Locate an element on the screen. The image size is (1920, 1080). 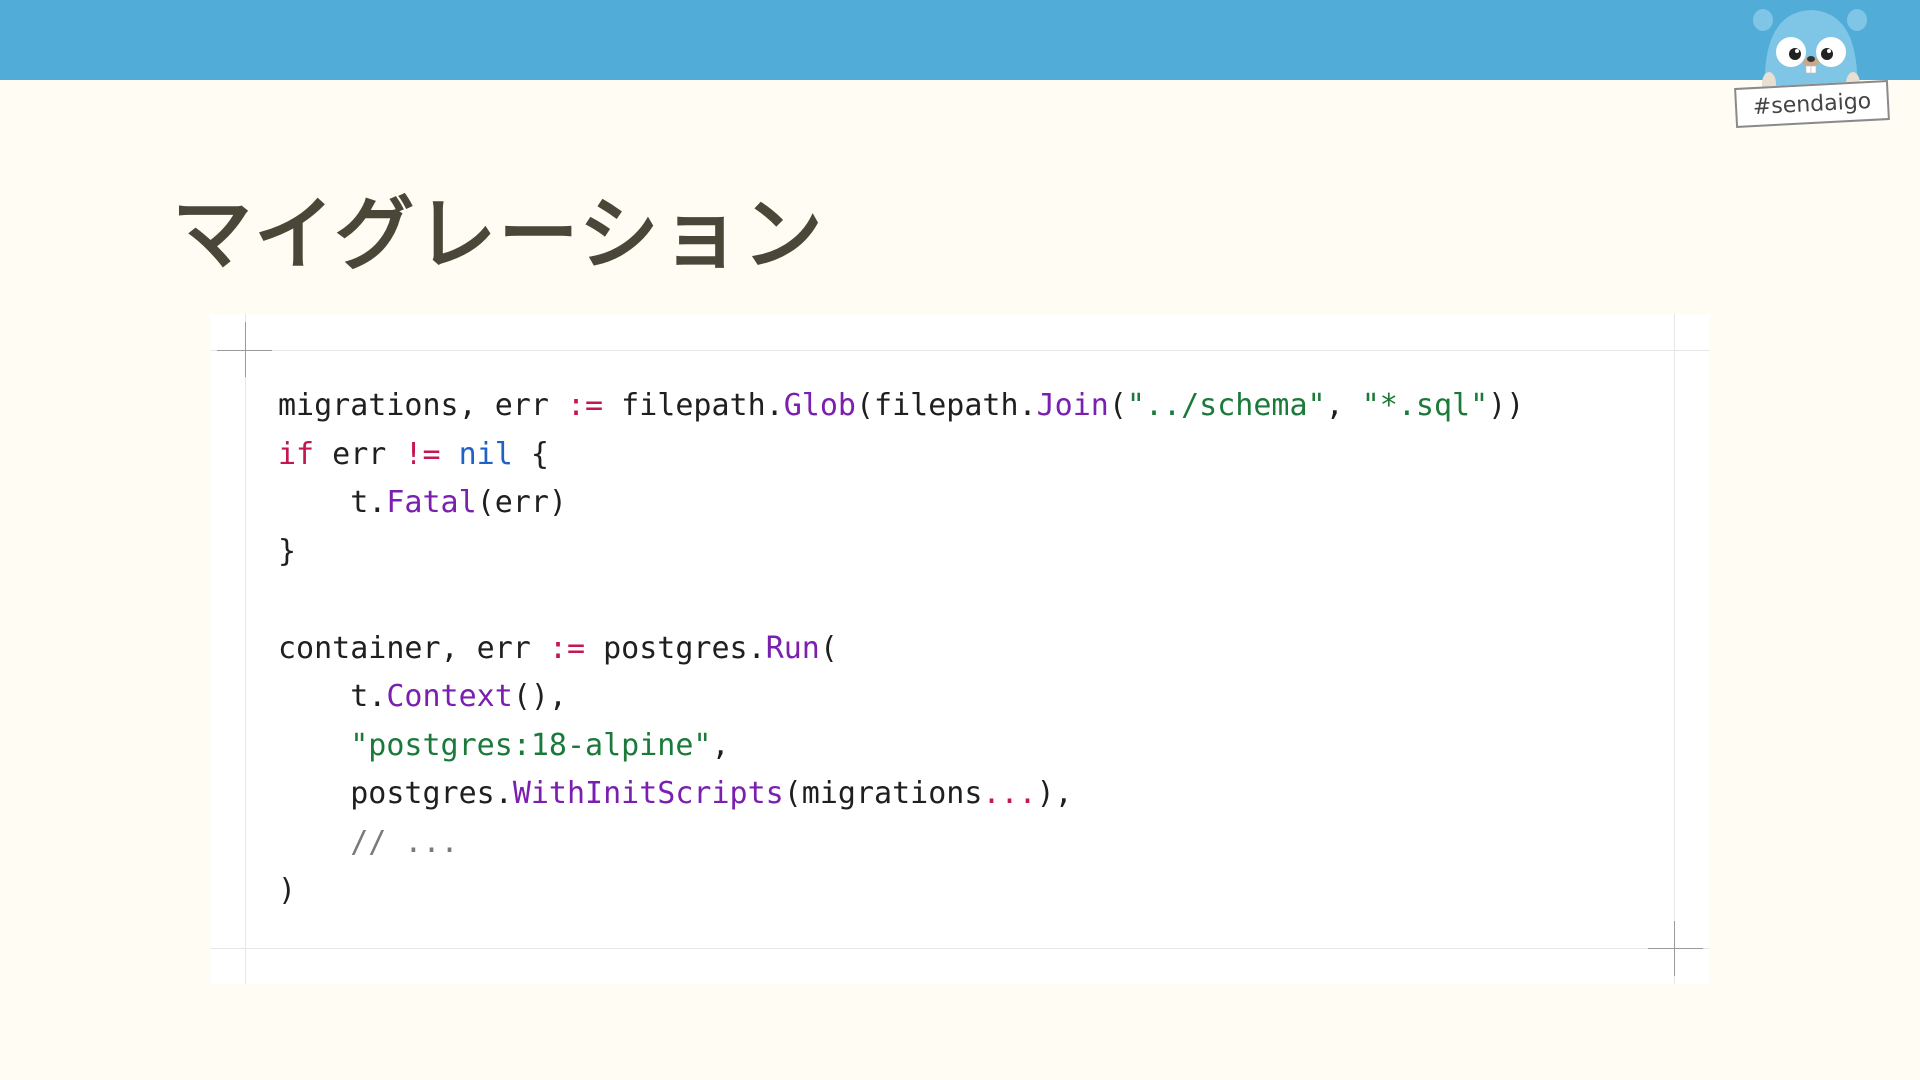
code-line-4: } is located at coordinates (901, 552).